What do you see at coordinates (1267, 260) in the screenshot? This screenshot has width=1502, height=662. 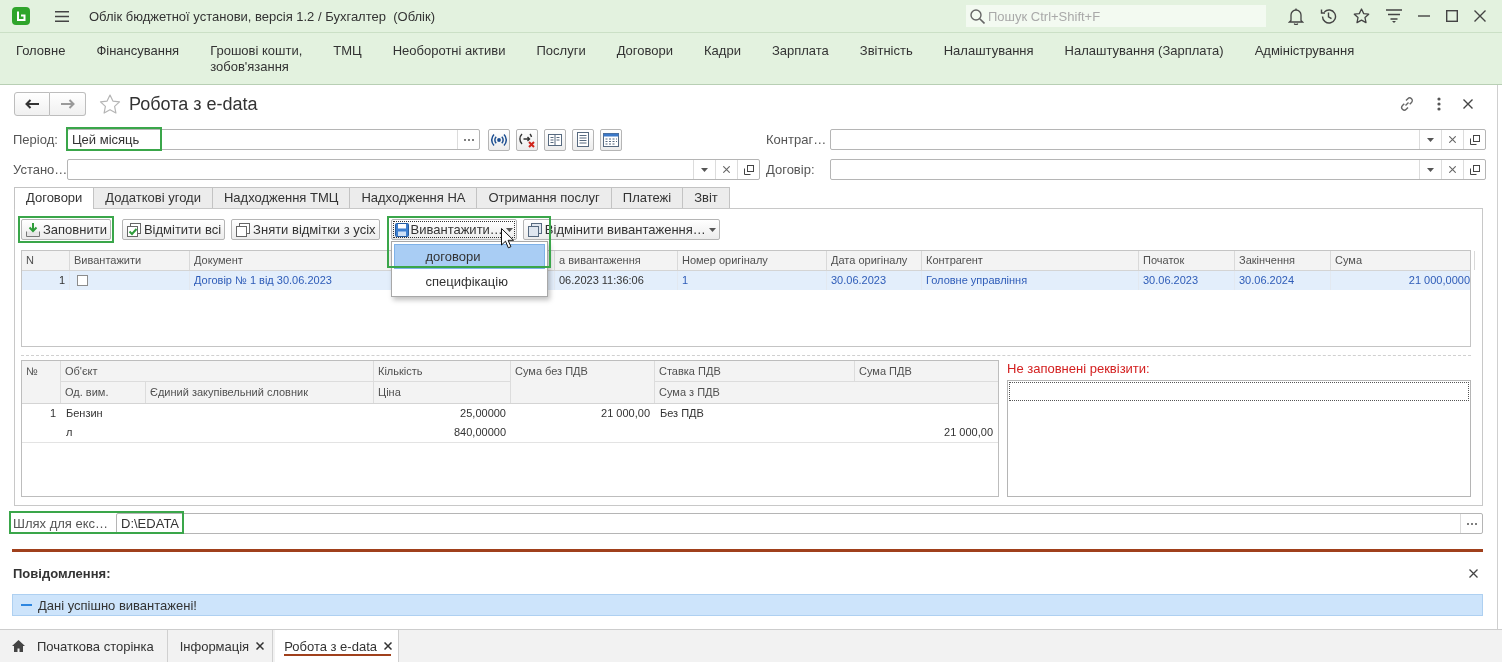 I see `column-header: Закінчення` at bounding box center [1267, 260].